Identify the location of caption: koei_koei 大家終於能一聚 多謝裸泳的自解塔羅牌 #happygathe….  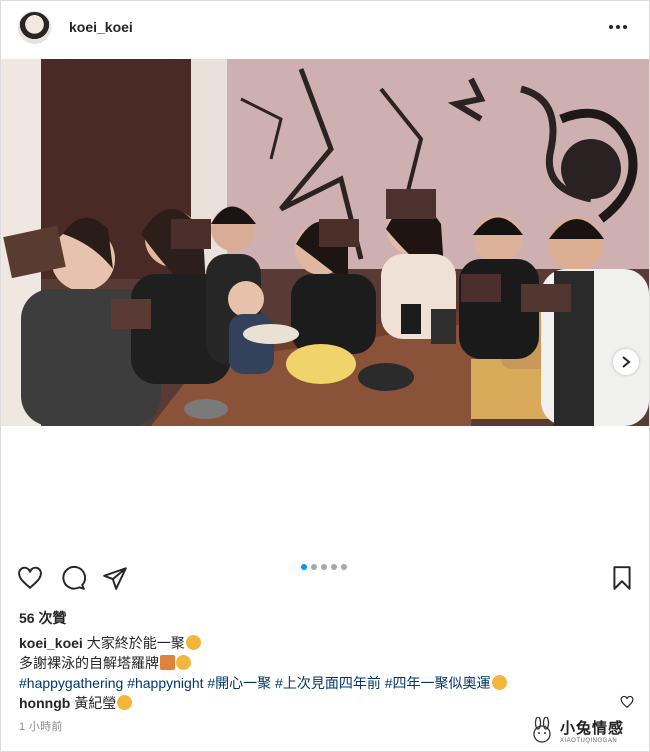
(319, 663).